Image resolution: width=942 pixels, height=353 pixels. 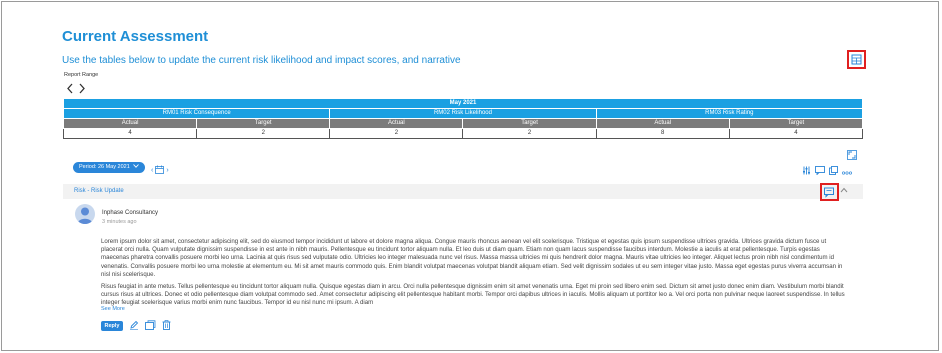 What do you see at coordinates (150, 326) in the screenshot?
I see `attach-file-icon` at bounding box center [150, 326].